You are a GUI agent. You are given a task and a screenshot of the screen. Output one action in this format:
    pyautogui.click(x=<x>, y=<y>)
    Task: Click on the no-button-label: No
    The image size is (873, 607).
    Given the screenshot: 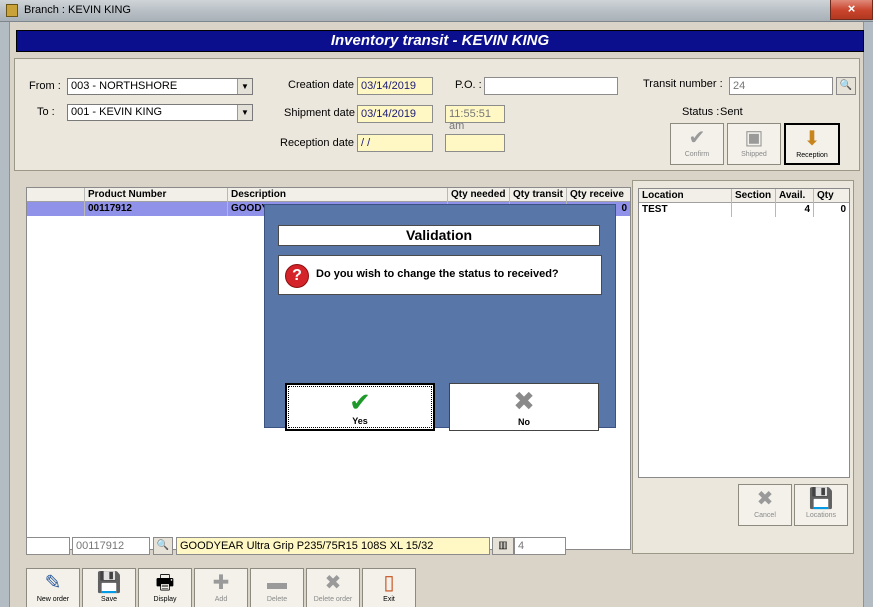 What is the action you would take?
    pyautogui.click(x=524, y=422)
    